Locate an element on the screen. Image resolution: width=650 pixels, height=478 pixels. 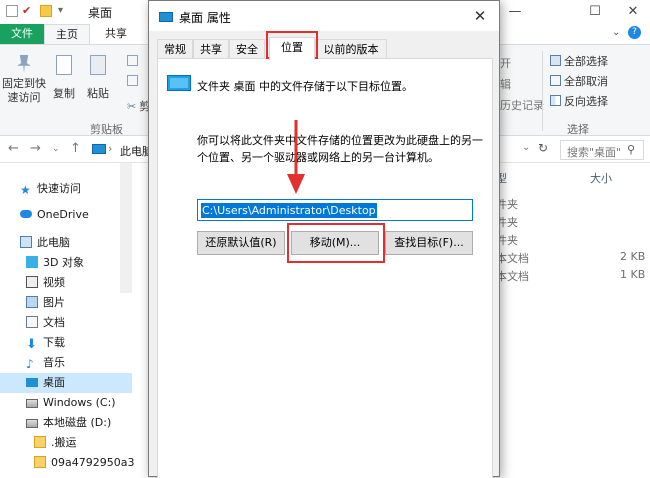
quick-access-icon is located at coordinates (12, 11).